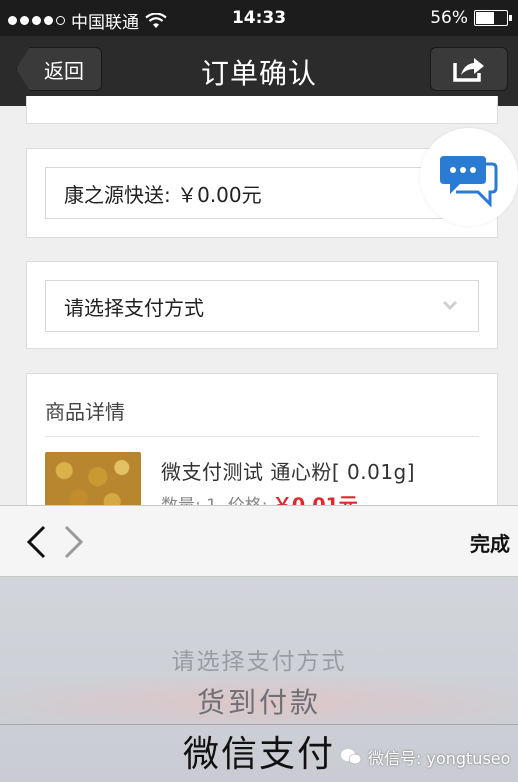 This screenshot has height=782, width=518. I want to click on battery-percent: 56%, so click(449, 18).